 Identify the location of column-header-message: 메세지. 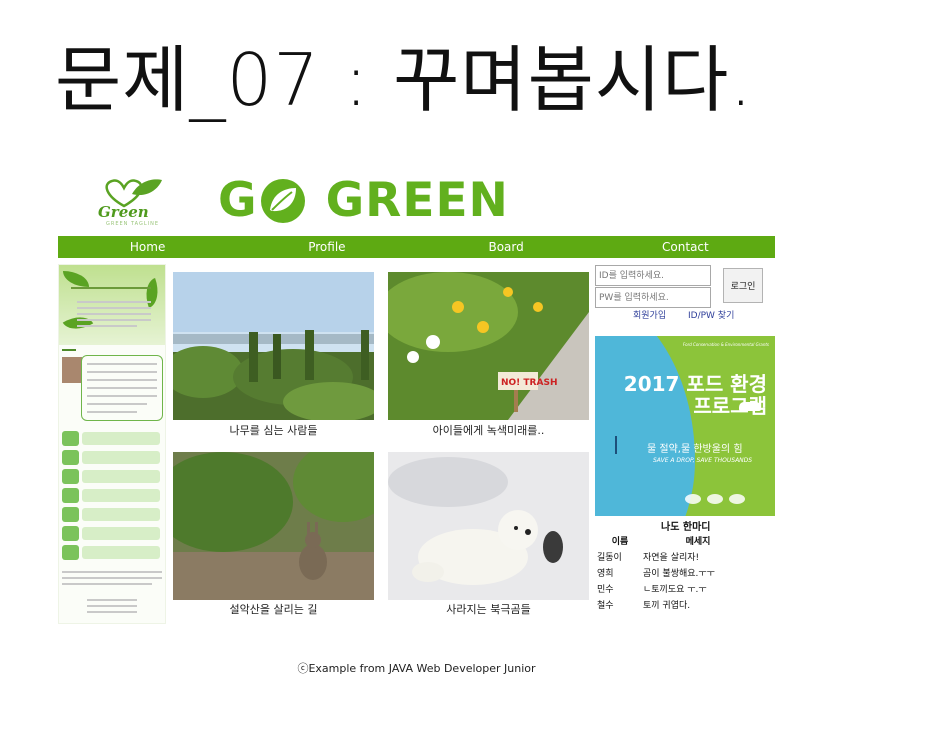
(698, 541).